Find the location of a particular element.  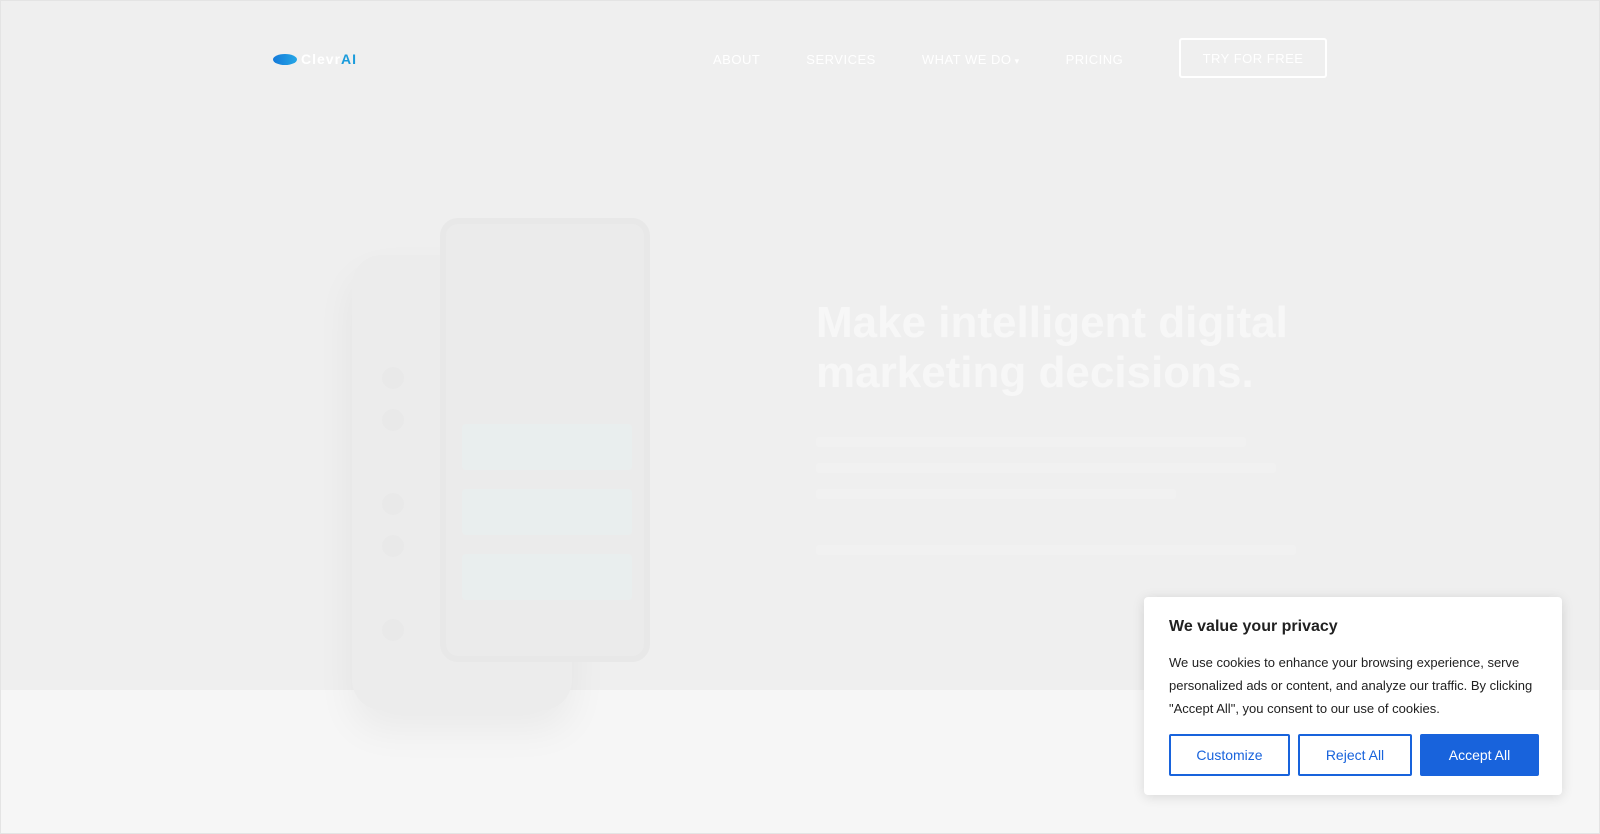

cookie-banner-actions: Customize Reject All Accept All is located at coordinates (1354, 755).